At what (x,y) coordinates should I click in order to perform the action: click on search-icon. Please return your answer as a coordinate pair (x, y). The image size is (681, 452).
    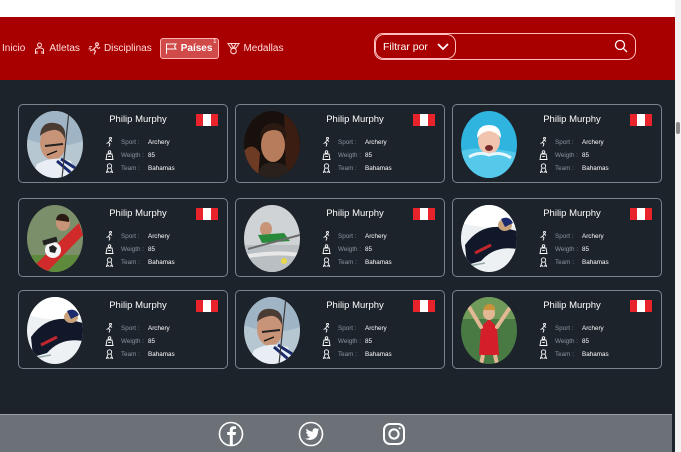
    Looking at the image, I should click on (621, 46).